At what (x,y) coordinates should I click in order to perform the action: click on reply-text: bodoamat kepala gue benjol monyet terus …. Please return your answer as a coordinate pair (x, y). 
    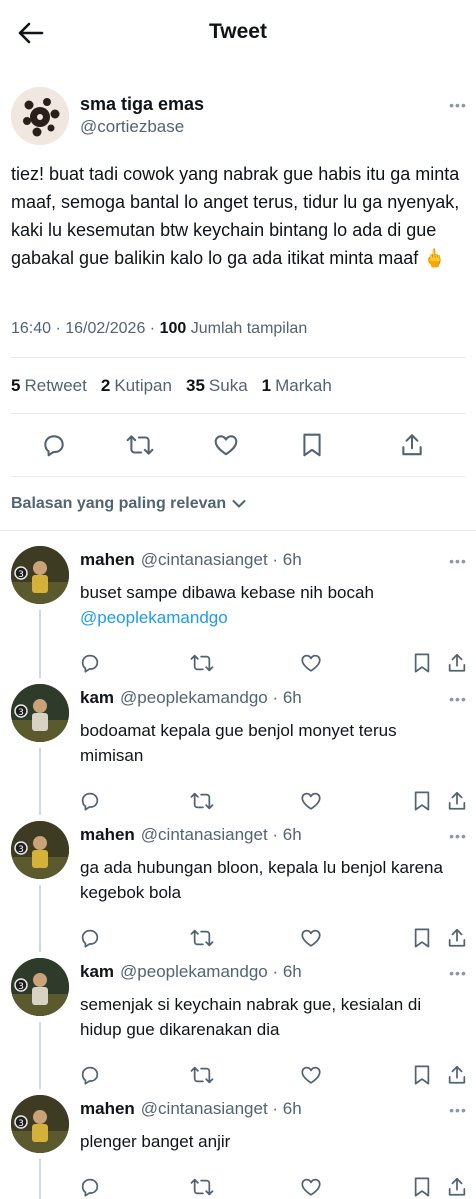
    Looking at the image, I should click on (270, 743).